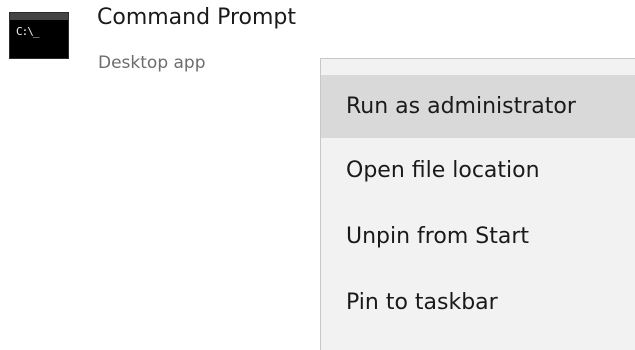 This screenshot has width=635, height=350. What do you see at coordinates (478, 171) in the screenshot?
I see `menu-item-open-file-location: Open file location` at bounding box center [478, 171].